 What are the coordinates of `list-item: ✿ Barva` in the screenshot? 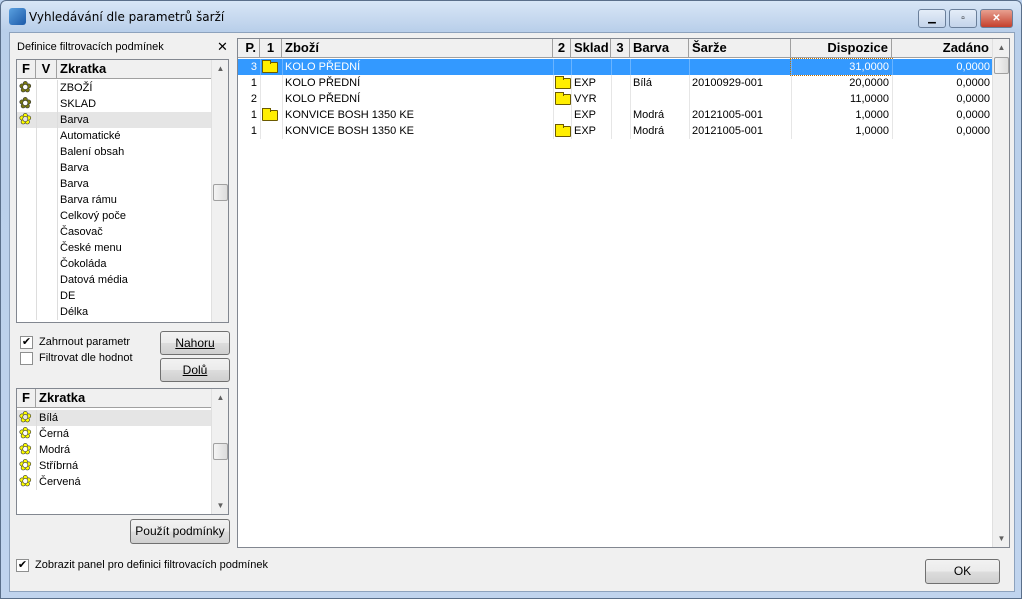 It's located at (114, 120).